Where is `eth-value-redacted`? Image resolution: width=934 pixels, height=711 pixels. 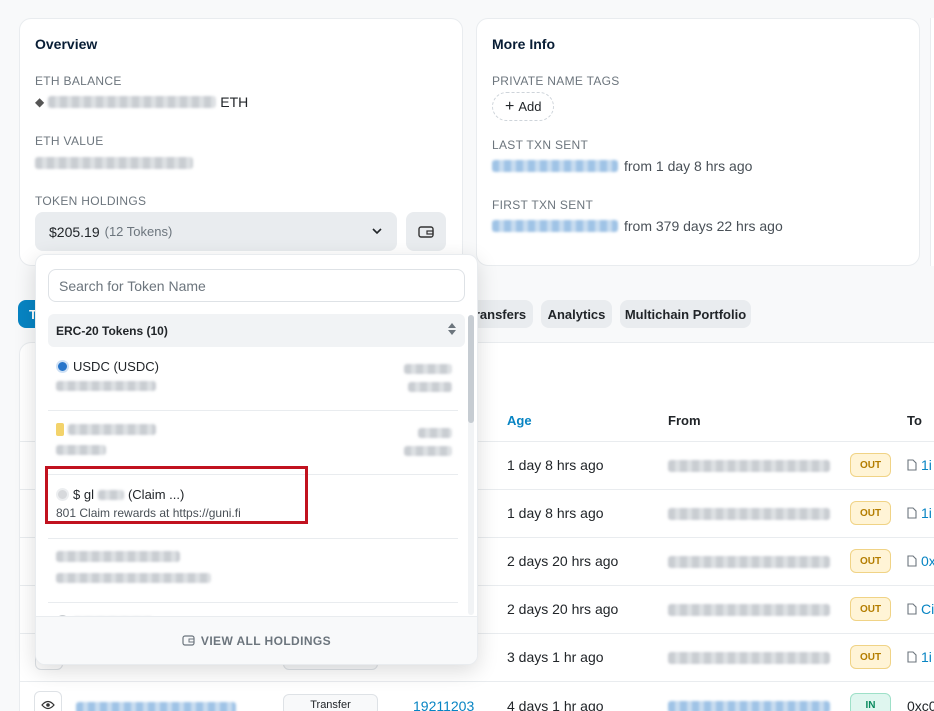
eth-value-redacted is located at coordinates (114, 163).